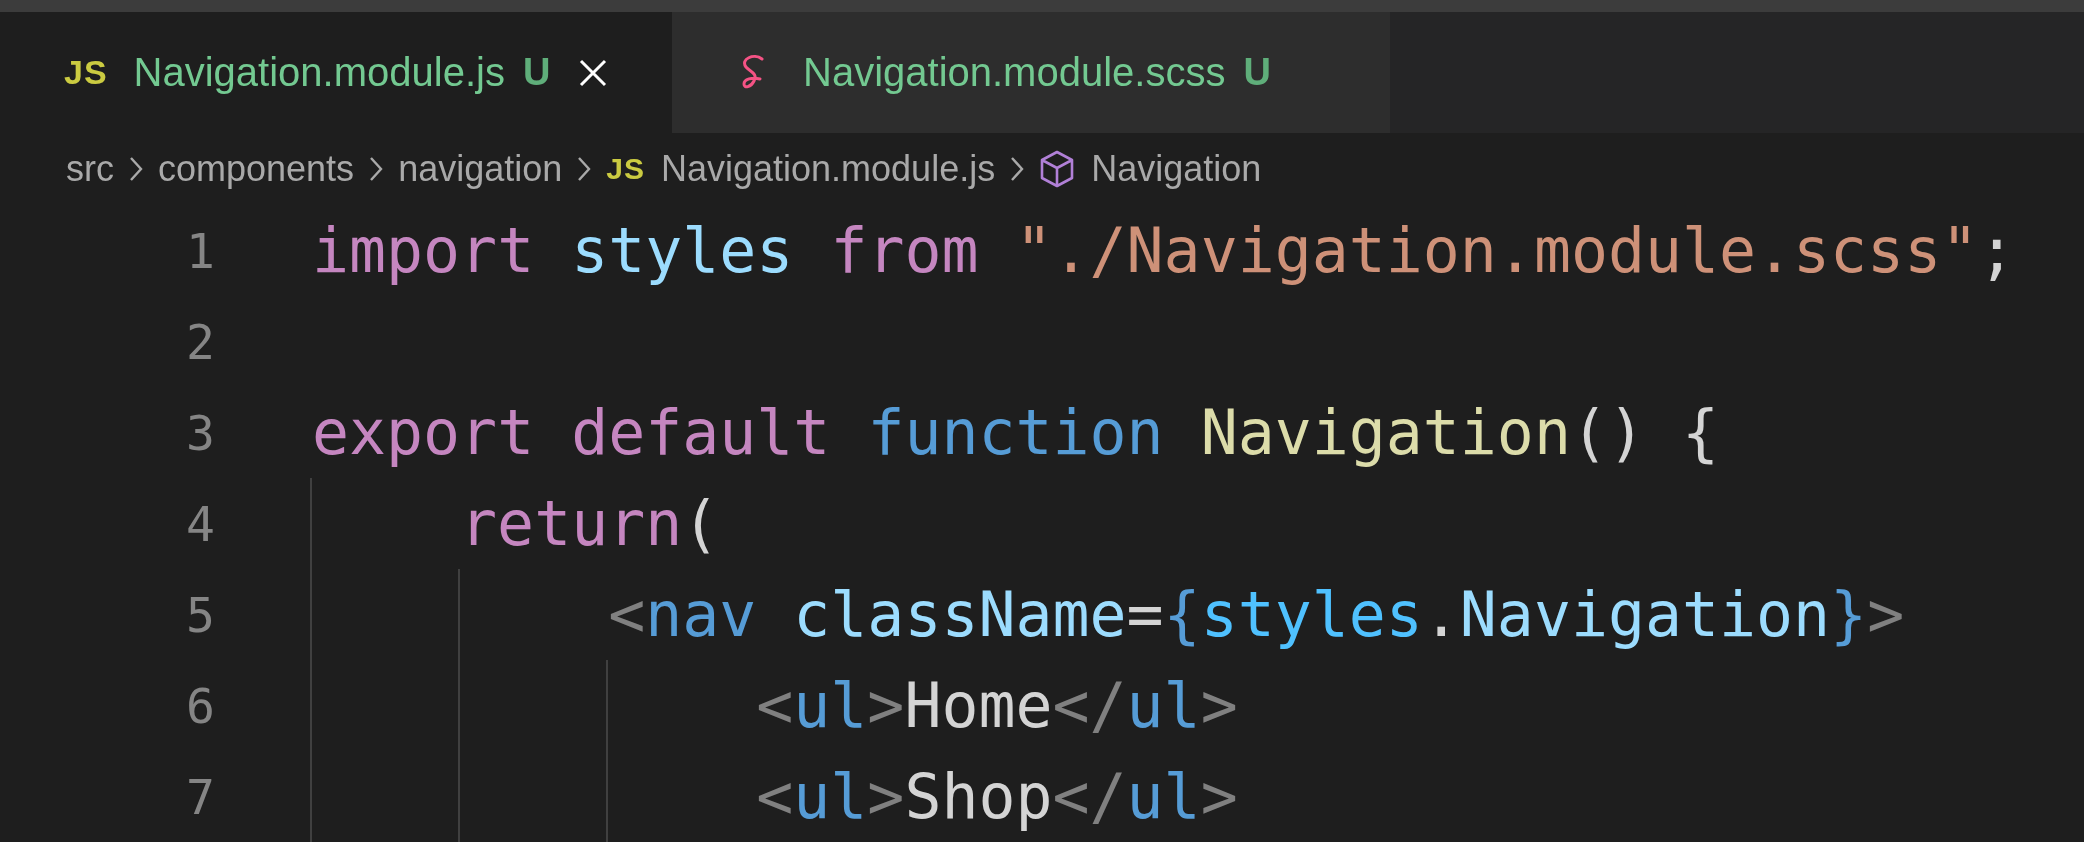  Describe the element at coordinates (1497, 250) in the screenshot. I see `code-token: "./Navigation.module.scss"` at that location.